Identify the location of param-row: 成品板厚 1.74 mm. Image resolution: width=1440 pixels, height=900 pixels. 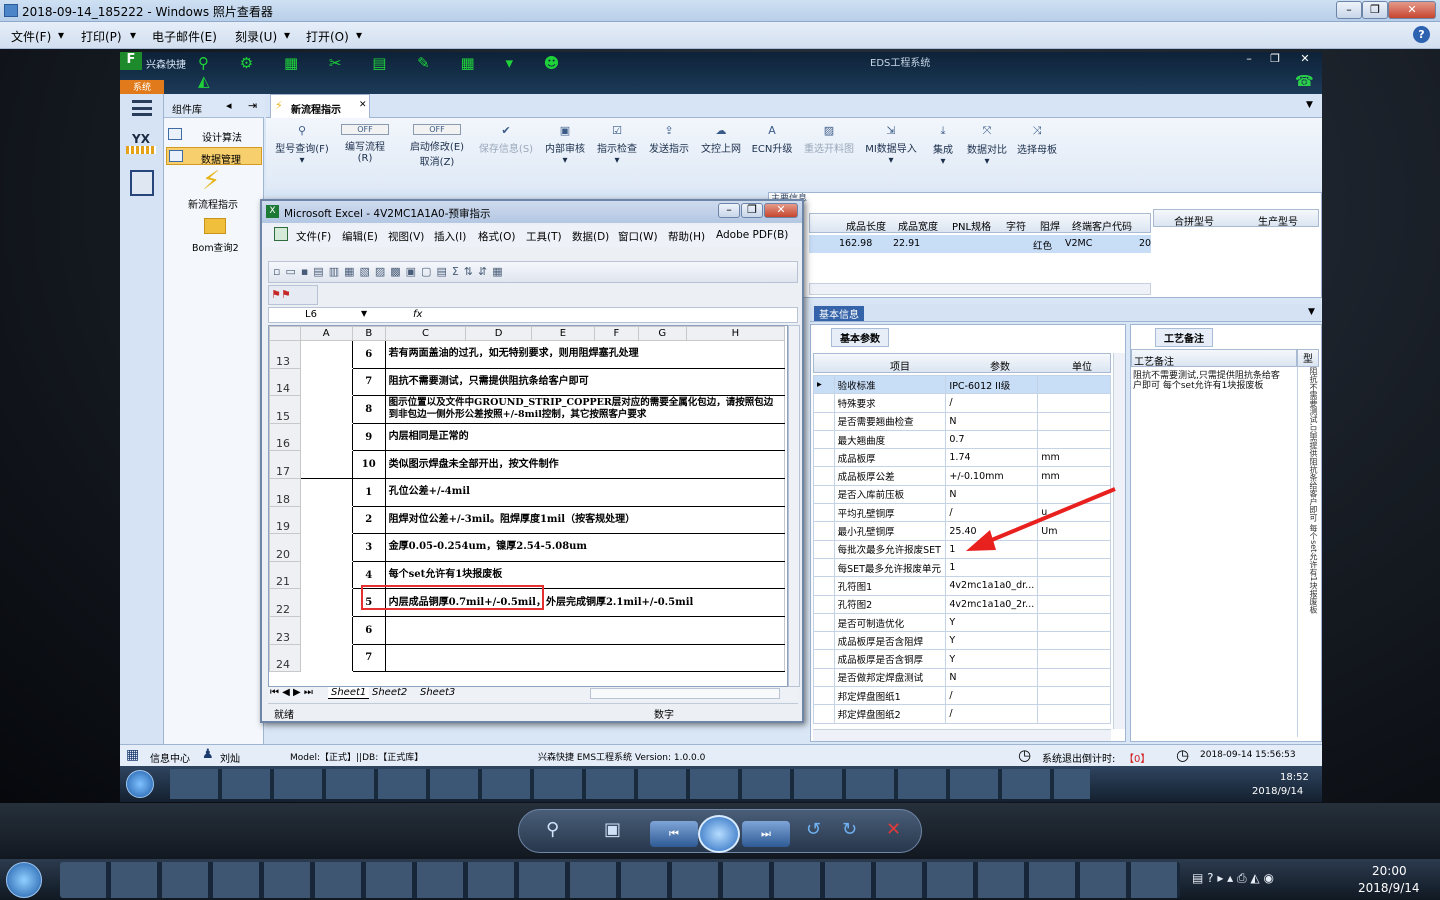
(962, 458).